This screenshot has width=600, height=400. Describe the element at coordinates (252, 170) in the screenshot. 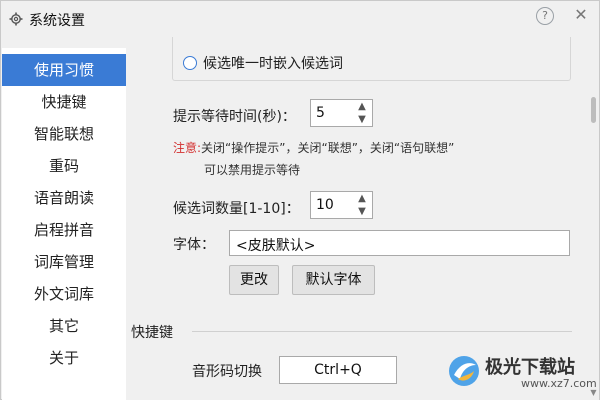

I see `note-line-2: 可以禁用提示等待` at that location.